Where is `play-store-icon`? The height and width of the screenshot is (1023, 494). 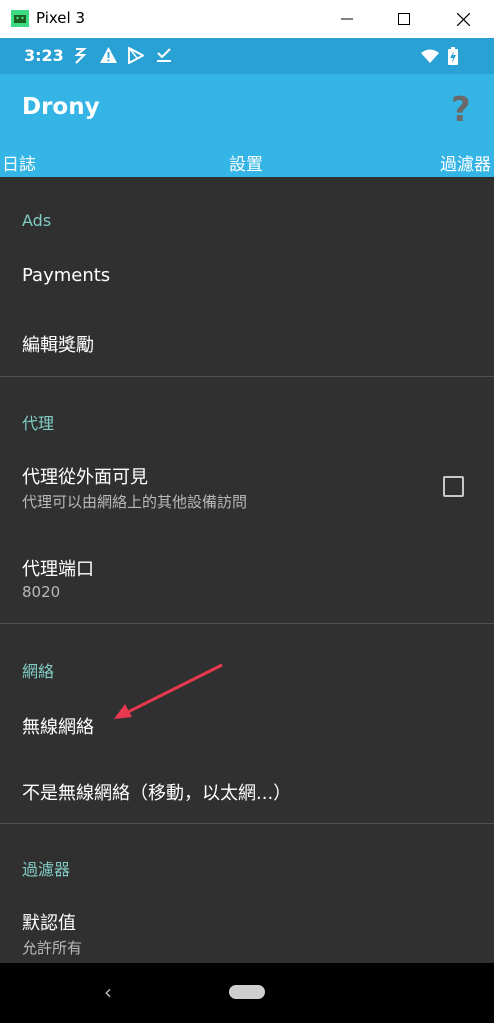 play-store-icon is located at coordinates (136, 55).